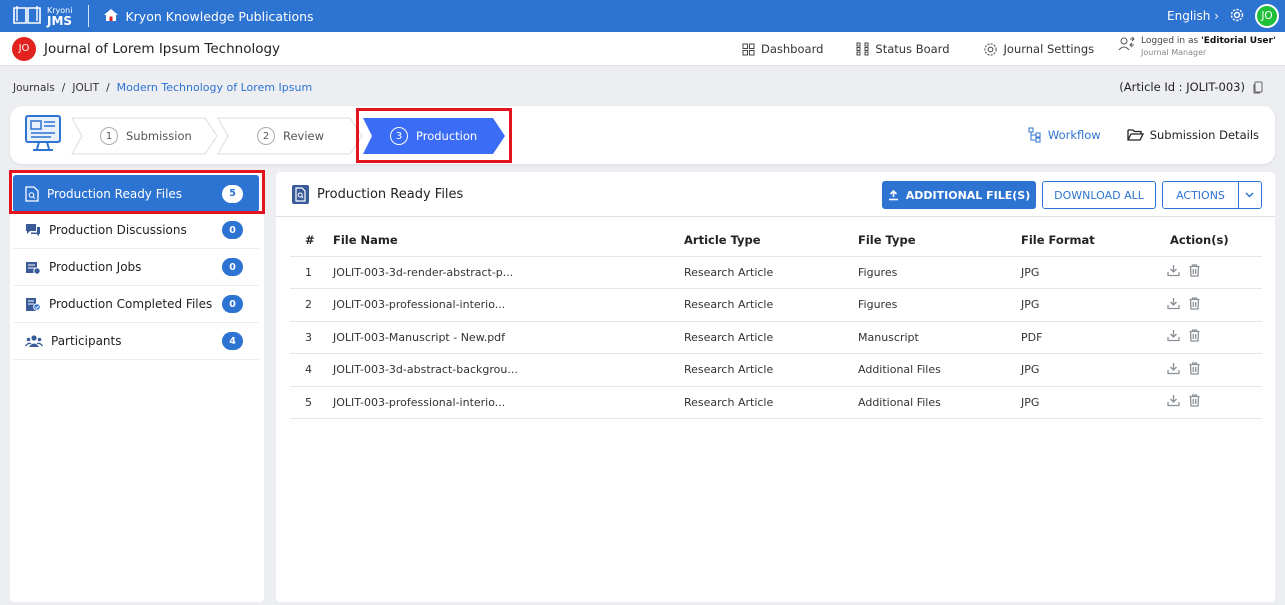 This screenshot has height=605, width=1285. What do you see at coordinates (748, 49) in the screenshot?
I see `dashboard-icon` at bounding box center [748, 49].